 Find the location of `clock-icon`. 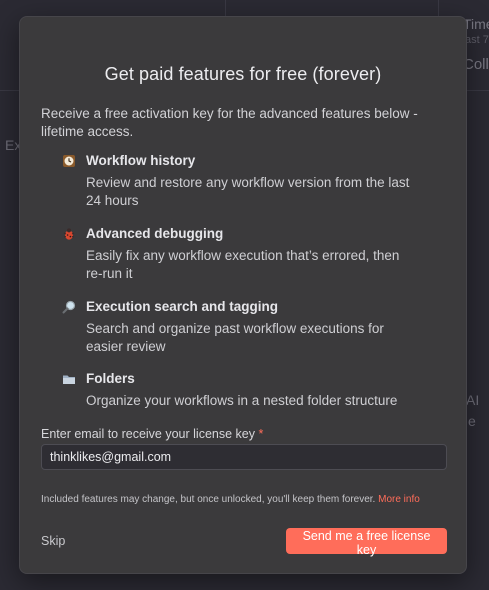

clock-icon is located at coordinates (69, 161).